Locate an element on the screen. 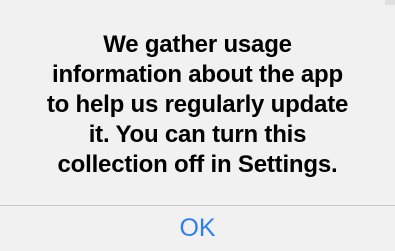 This screenshot has height=251, width=395. window-edge is located at coordinates (390, 2).